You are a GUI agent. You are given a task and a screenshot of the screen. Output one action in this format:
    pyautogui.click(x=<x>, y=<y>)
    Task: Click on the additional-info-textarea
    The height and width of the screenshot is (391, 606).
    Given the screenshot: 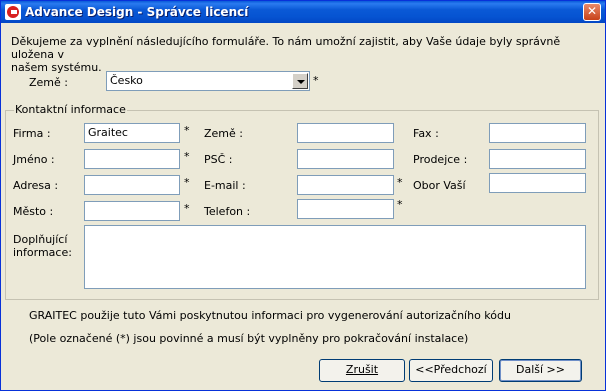 What is the action you would take?
    pyautogui.click(x=335, y=257)
    